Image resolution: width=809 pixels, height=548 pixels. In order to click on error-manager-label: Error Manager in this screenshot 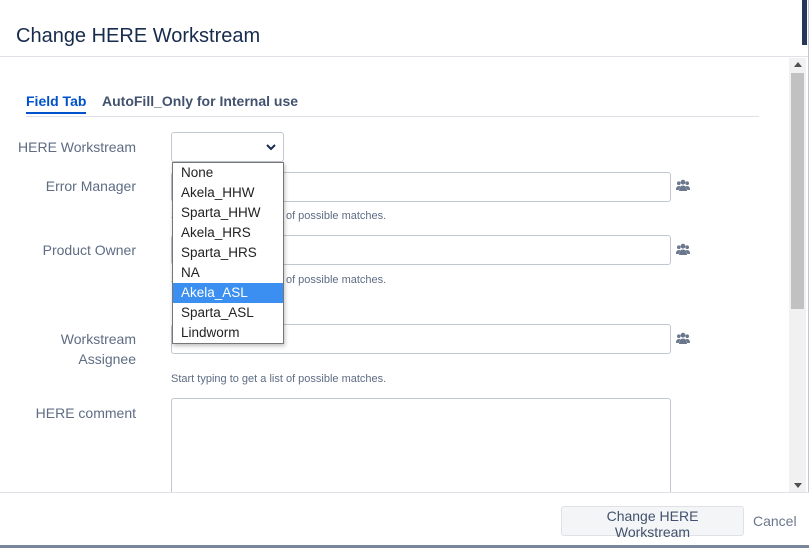, I will do `click(90, 186)`.